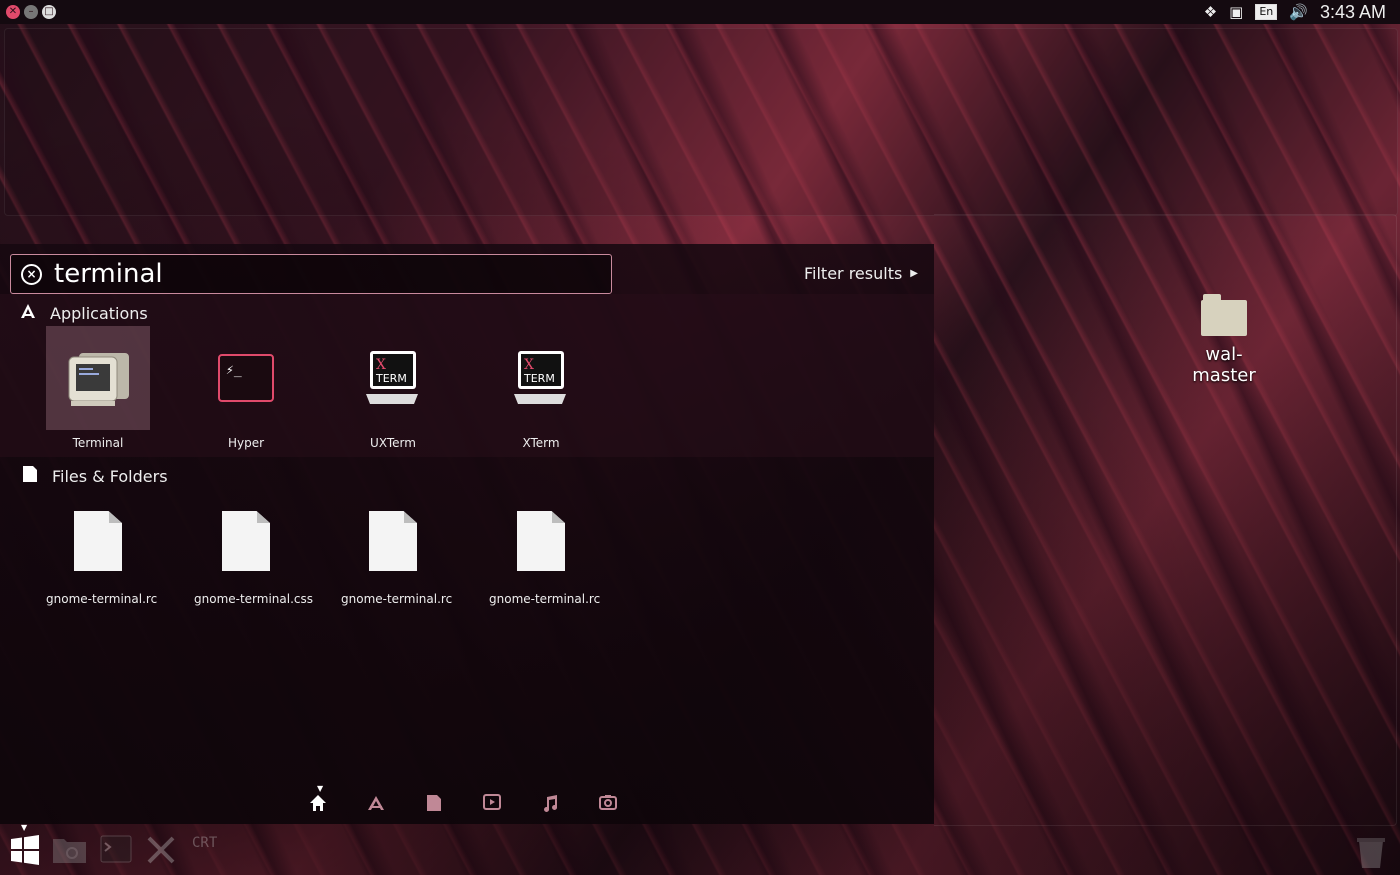 The width and height of the screenshot is (1400, 875). What do you see at coordinates (28, 313) in the screenshot?
I see `applications-category-icon` at bounding box center [28, 313].